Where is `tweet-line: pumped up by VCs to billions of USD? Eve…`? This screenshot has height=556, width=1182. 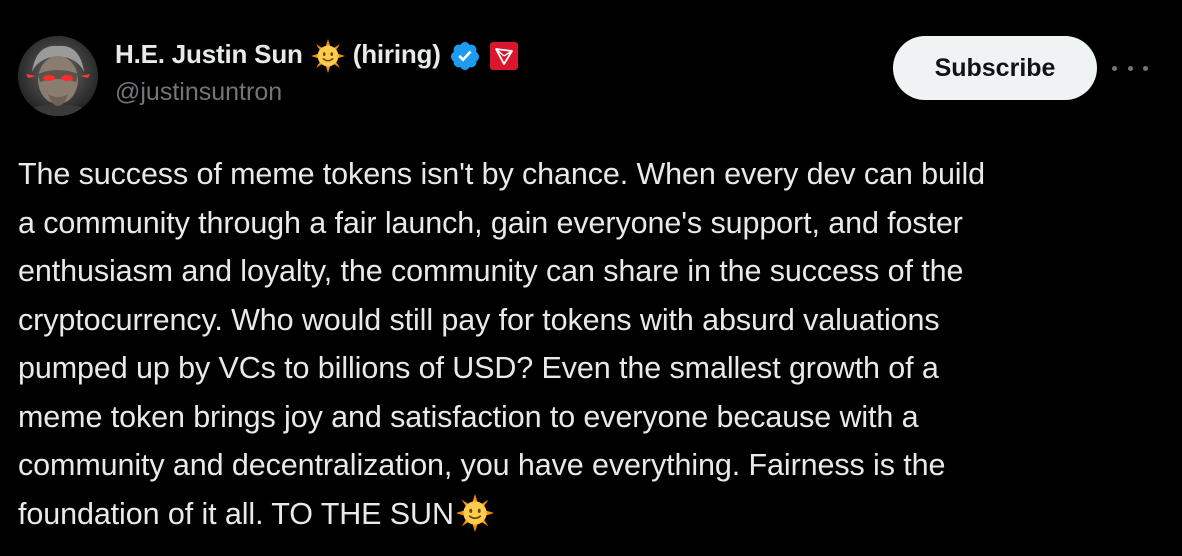
tweet-line: pumped up by VCs to billions of USD? Eve… is located at coordinates (478, 368).